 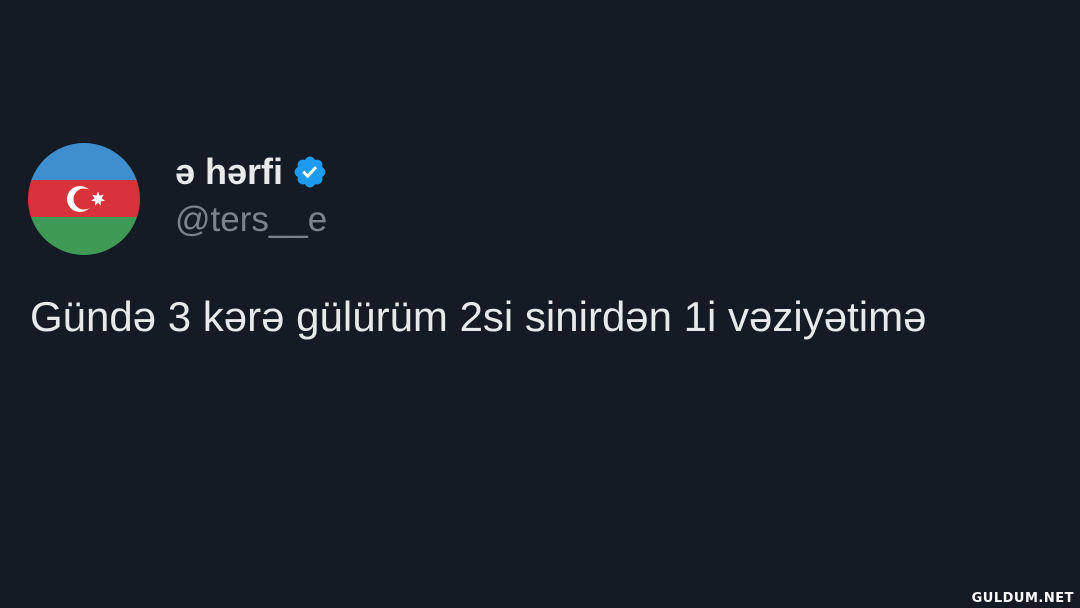 I want to click on user-handle: @ters__e, so click(x=251, y=220).